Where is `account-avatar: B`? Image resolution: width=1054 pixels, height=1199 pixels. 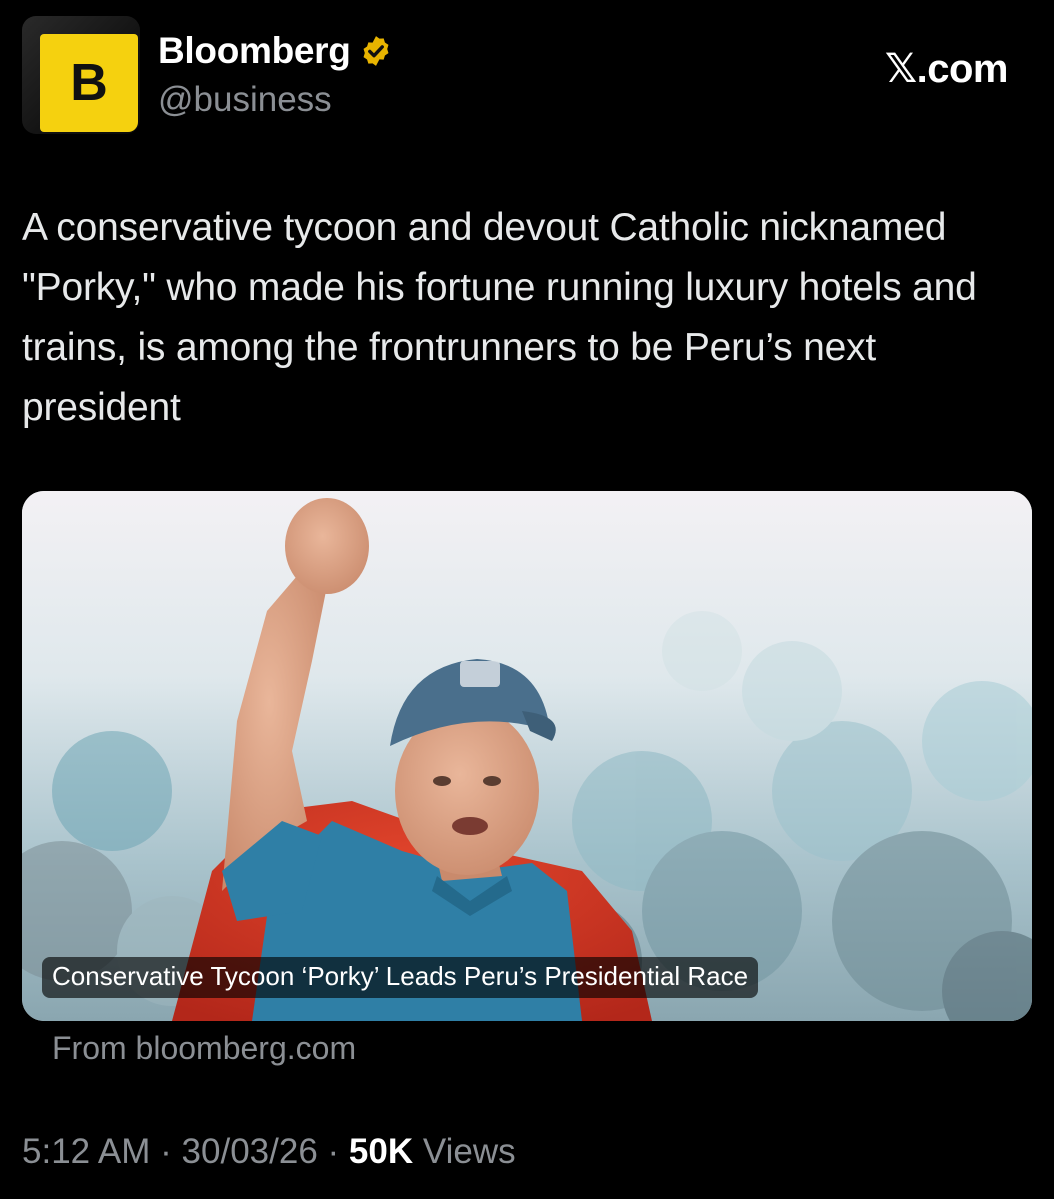
account-avatar: B is located at coordinates (81, 75).